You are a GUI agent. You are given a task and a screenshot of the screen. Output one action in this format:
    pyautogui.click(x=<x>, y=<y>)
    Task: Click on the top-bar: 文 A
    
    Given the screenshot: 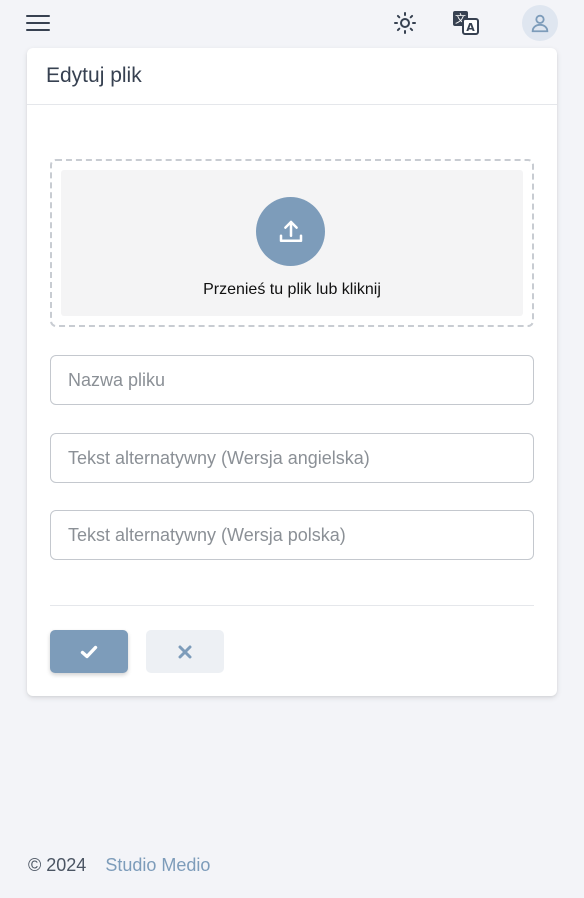 What is the action you would take?
    pyautogui.click(x=292, y=23)
    